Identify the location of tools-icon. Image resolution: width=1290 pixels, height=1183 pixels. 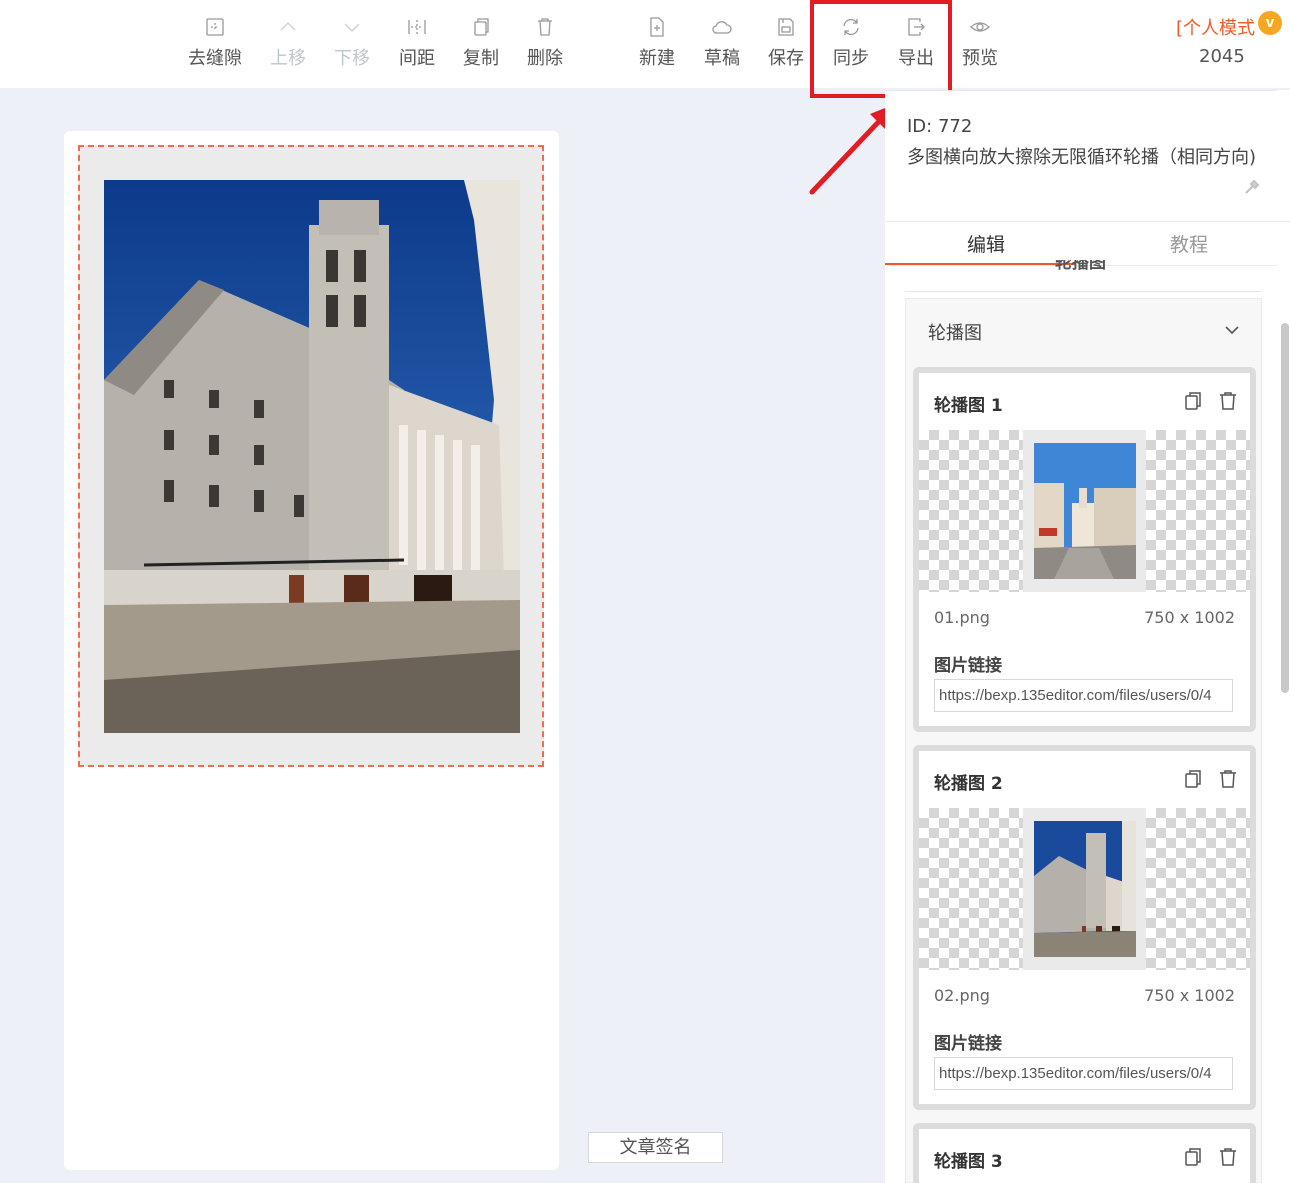
(1252, 187).